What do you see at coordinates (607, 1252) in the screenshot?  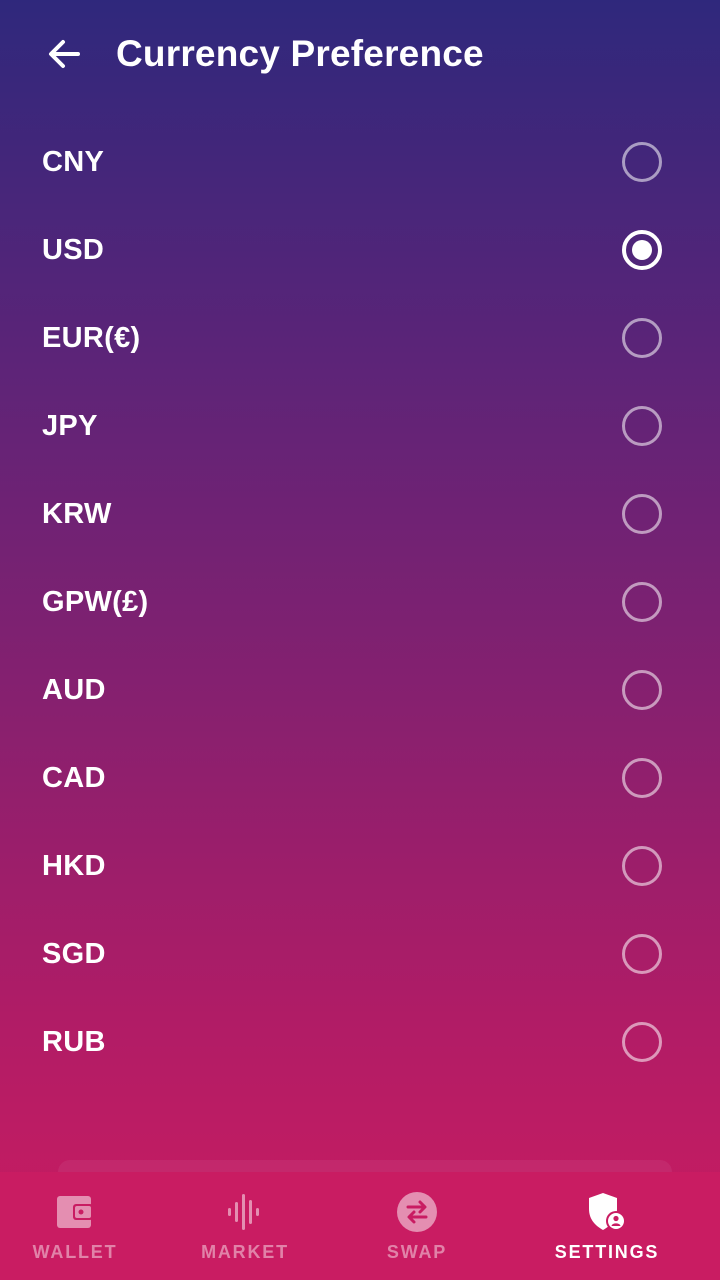 I see `nav-label: SETTINGS` at bounding box center [607, 1252].